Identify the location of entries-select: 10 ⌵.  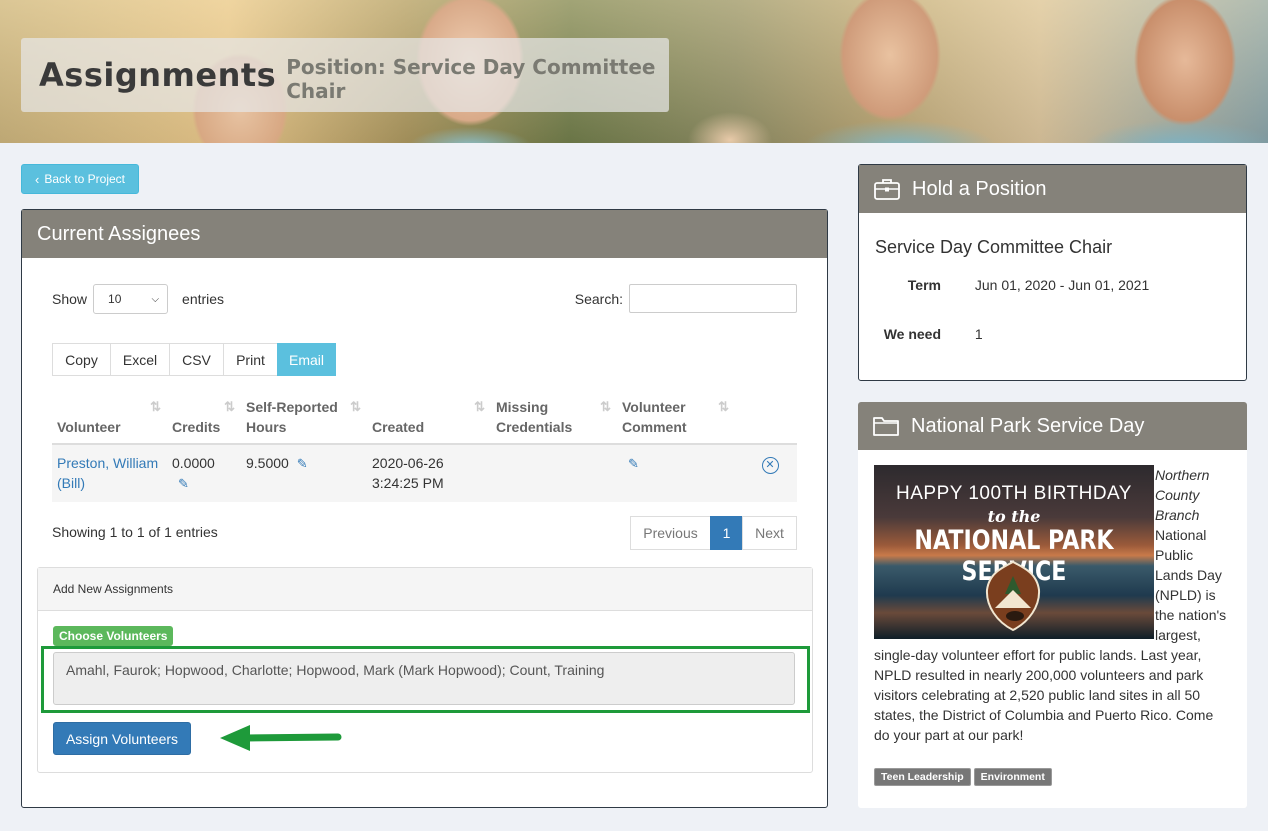
(131, 299).